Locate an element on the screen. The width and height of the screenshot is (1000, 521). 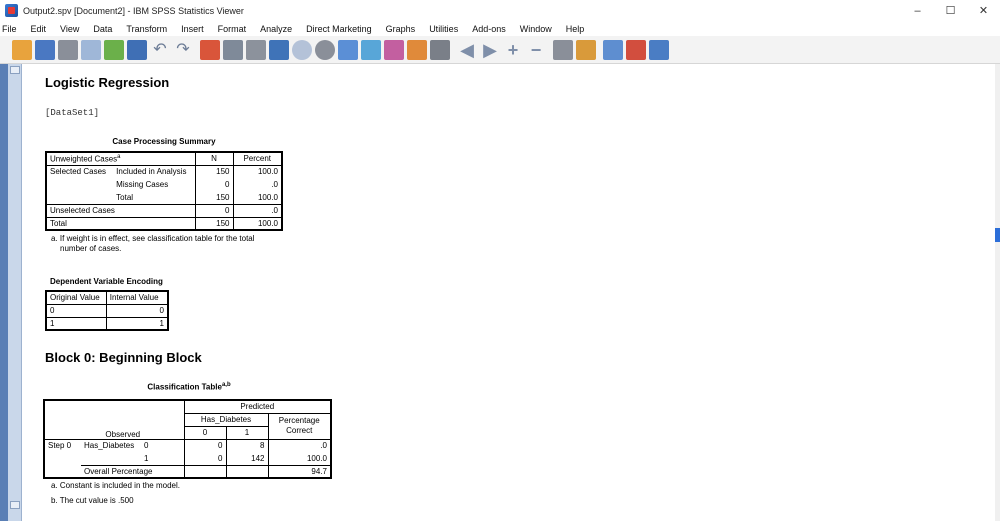
row-sublabel: Total is located at coordinates (125, 197).